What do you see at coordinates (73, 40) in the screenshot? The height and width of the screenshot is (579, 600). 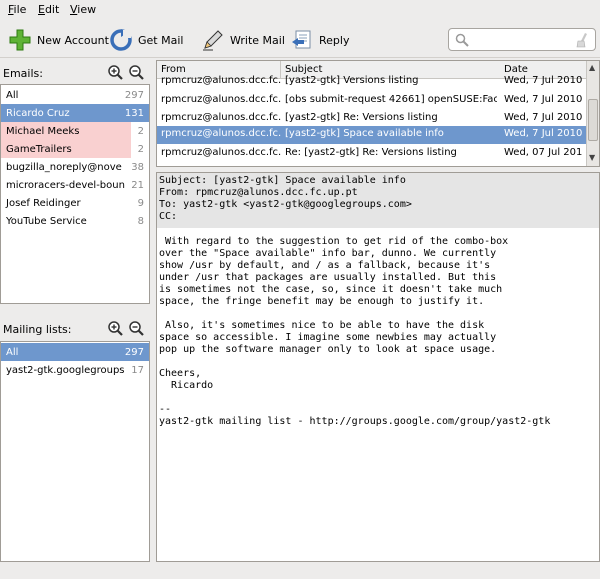 I see `new-account-label: New Account` at bounding box center [73, 40].